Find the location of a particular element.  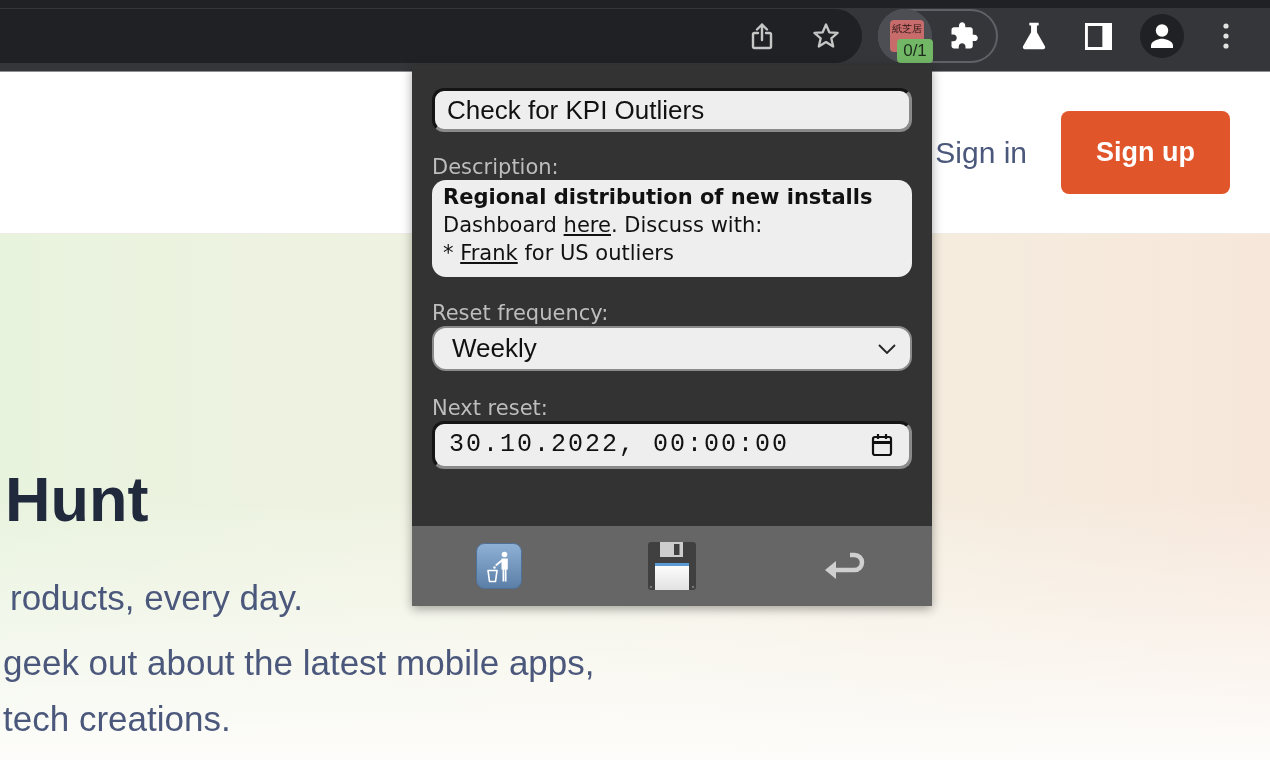

description-field: Regional distribution of new installs Dashboard here. Discuss with: * Frank for US outliers is located at coordinates (672, 228).